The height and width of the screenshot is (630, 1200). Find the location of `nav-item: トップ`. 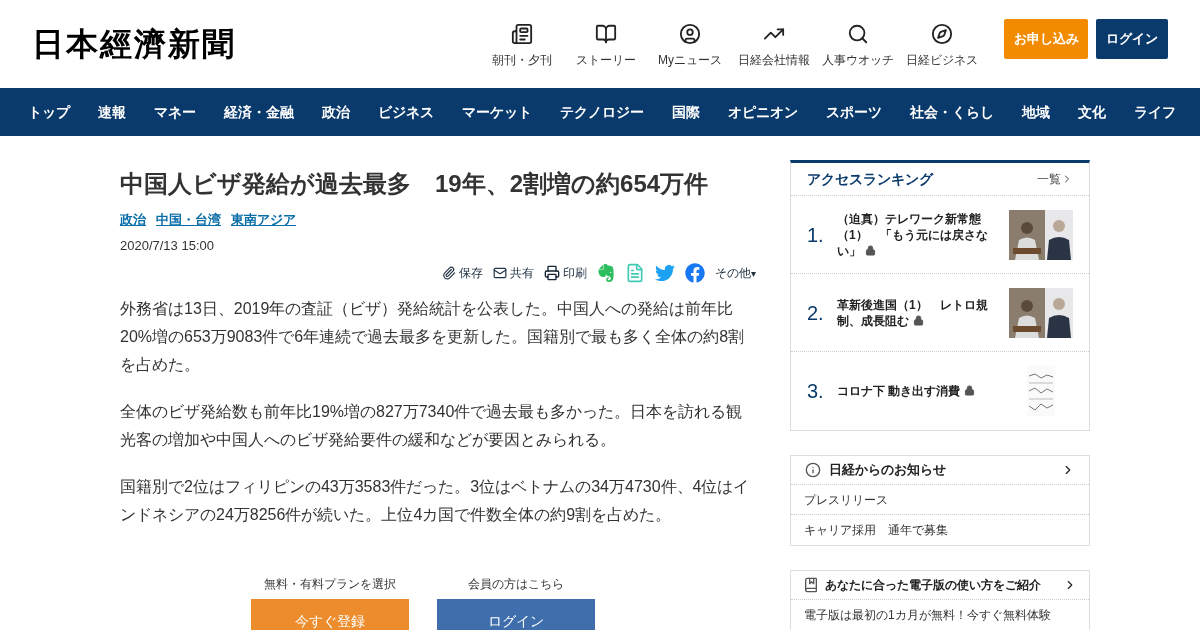

nav-item: トップ is located at coordinates (49, 112).